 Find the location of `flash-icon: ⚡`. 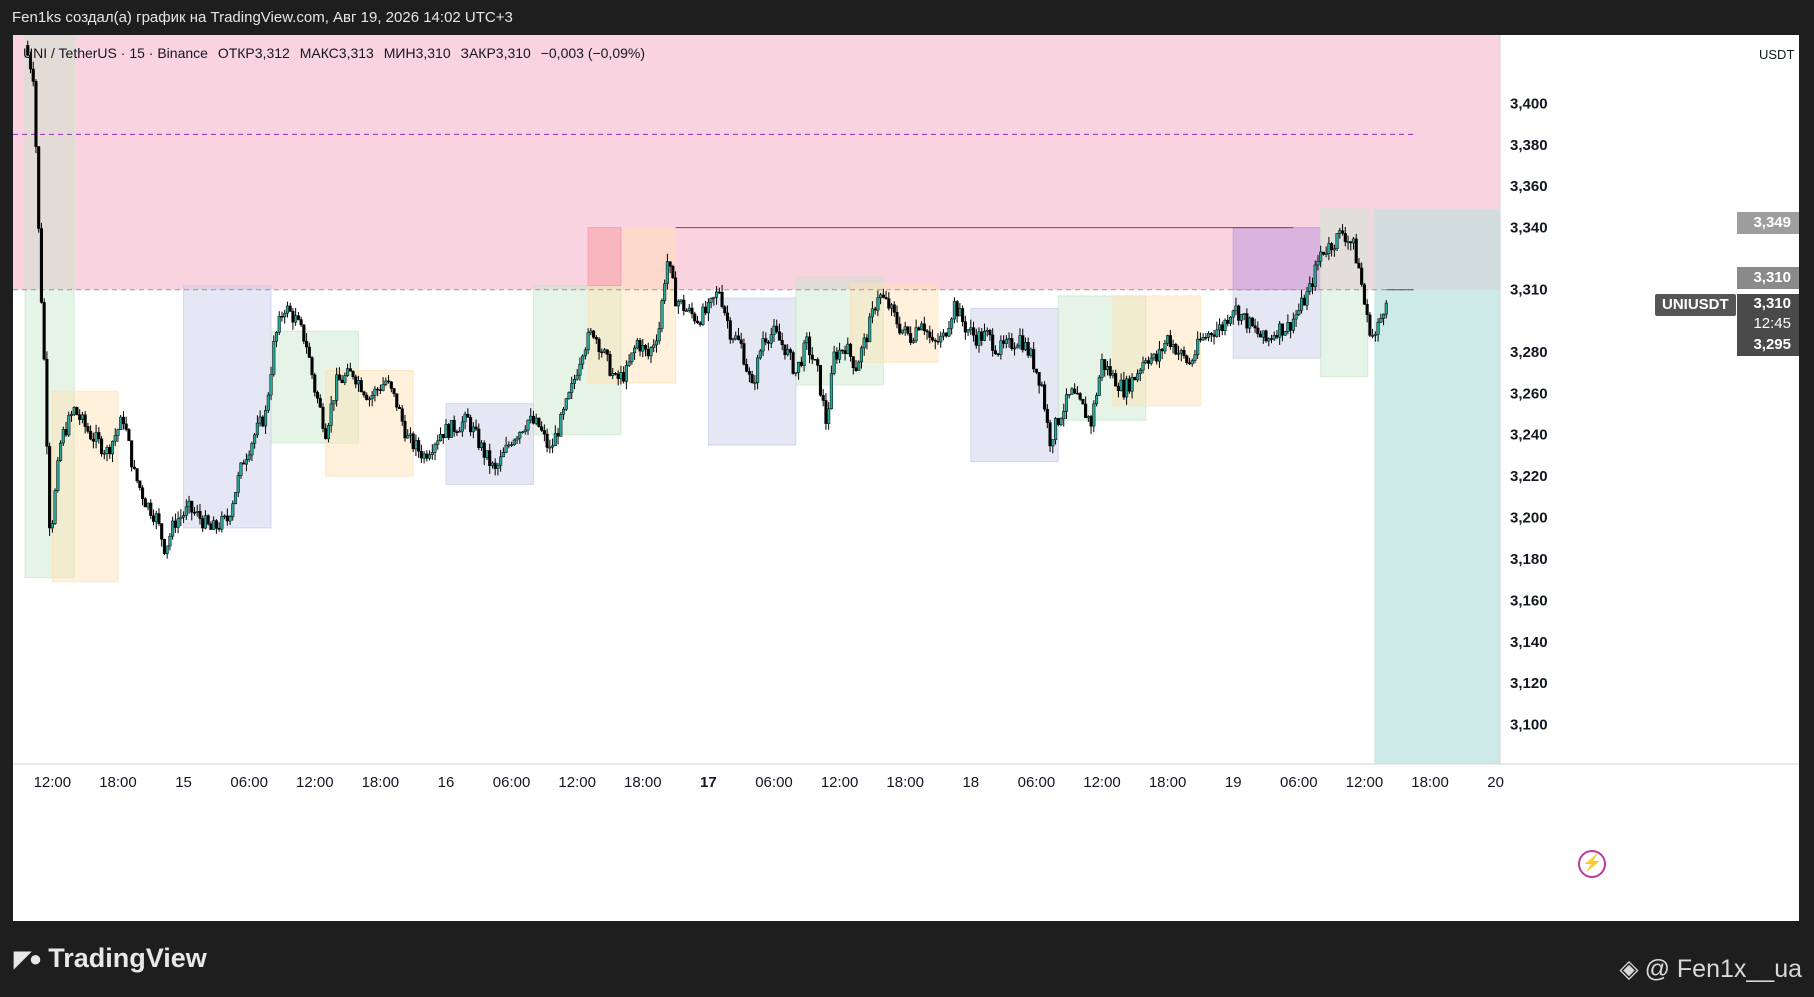

flash-icon: ⚡ is located at coordinates (1592, 864).